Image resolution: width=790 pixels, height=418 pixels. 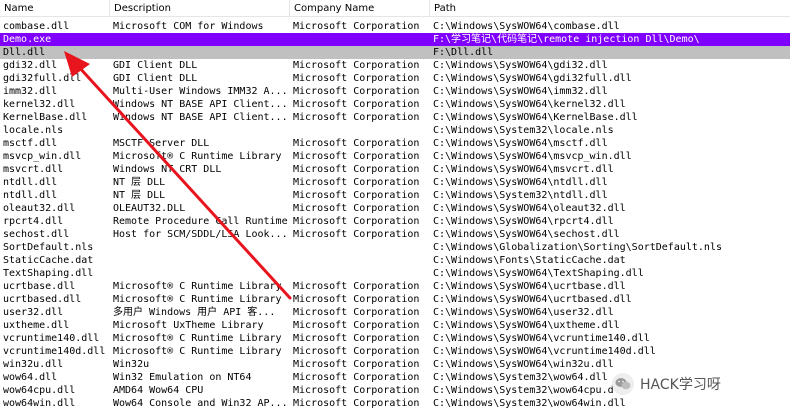 I want to click on cell-name: wow64.dll, so click(x=30, y=377).